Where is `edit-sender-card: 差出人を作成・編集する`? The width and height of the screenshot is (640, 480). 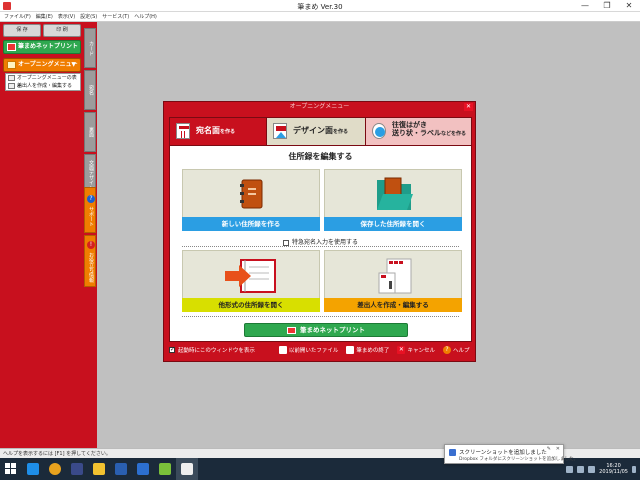 edit-sender-card: 差出人を作成・編集する is located at coordinates (393, 281).